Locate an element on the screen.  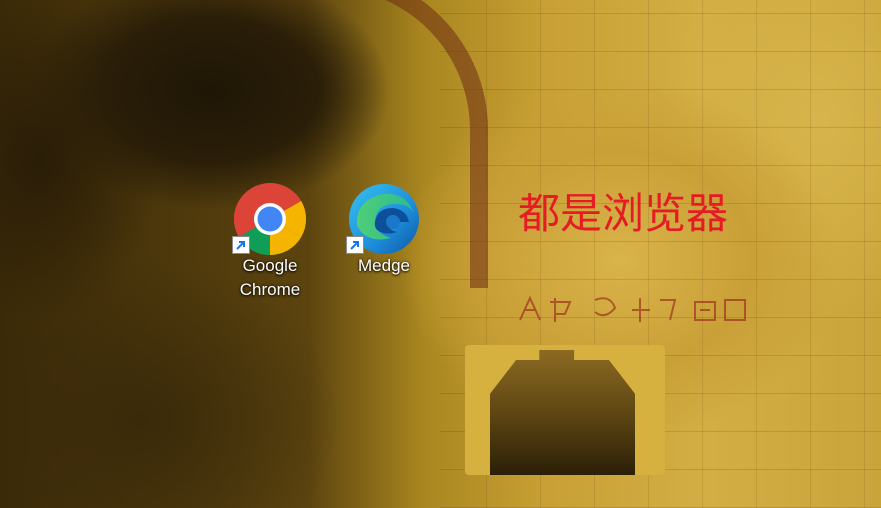
chrome-icon is located at coordinates (270, 219).